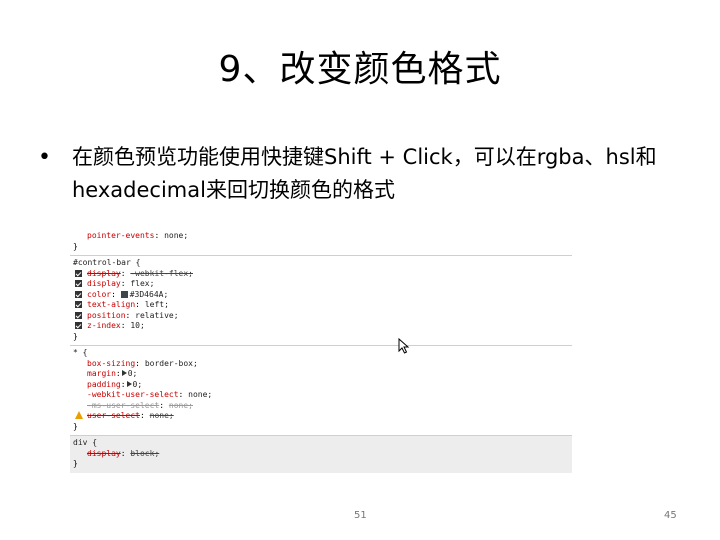  What do you see at coordinates (322, 385) in the screenshot?
I see `css-declaration: padding: 0;` at bounding box center [322, 385].